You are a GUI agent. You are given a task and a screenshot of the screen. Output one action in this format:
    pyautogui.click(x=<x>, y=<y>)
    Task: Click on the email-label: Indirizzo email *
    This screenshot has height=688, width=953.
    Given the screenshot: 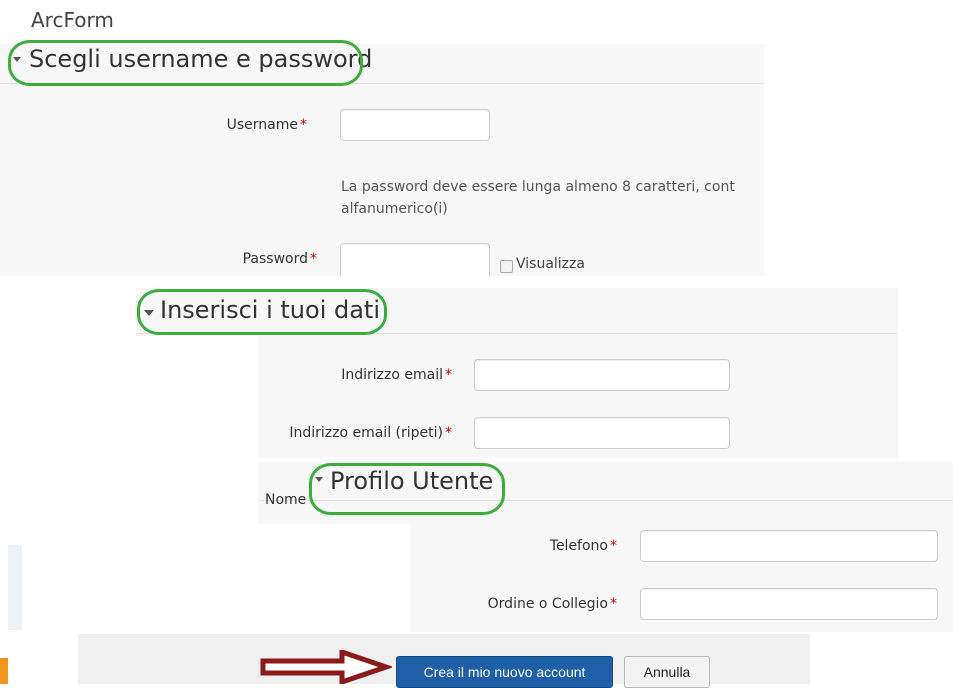 What is the action you would take?
    pyautogui.click(x=396, y=375)
    